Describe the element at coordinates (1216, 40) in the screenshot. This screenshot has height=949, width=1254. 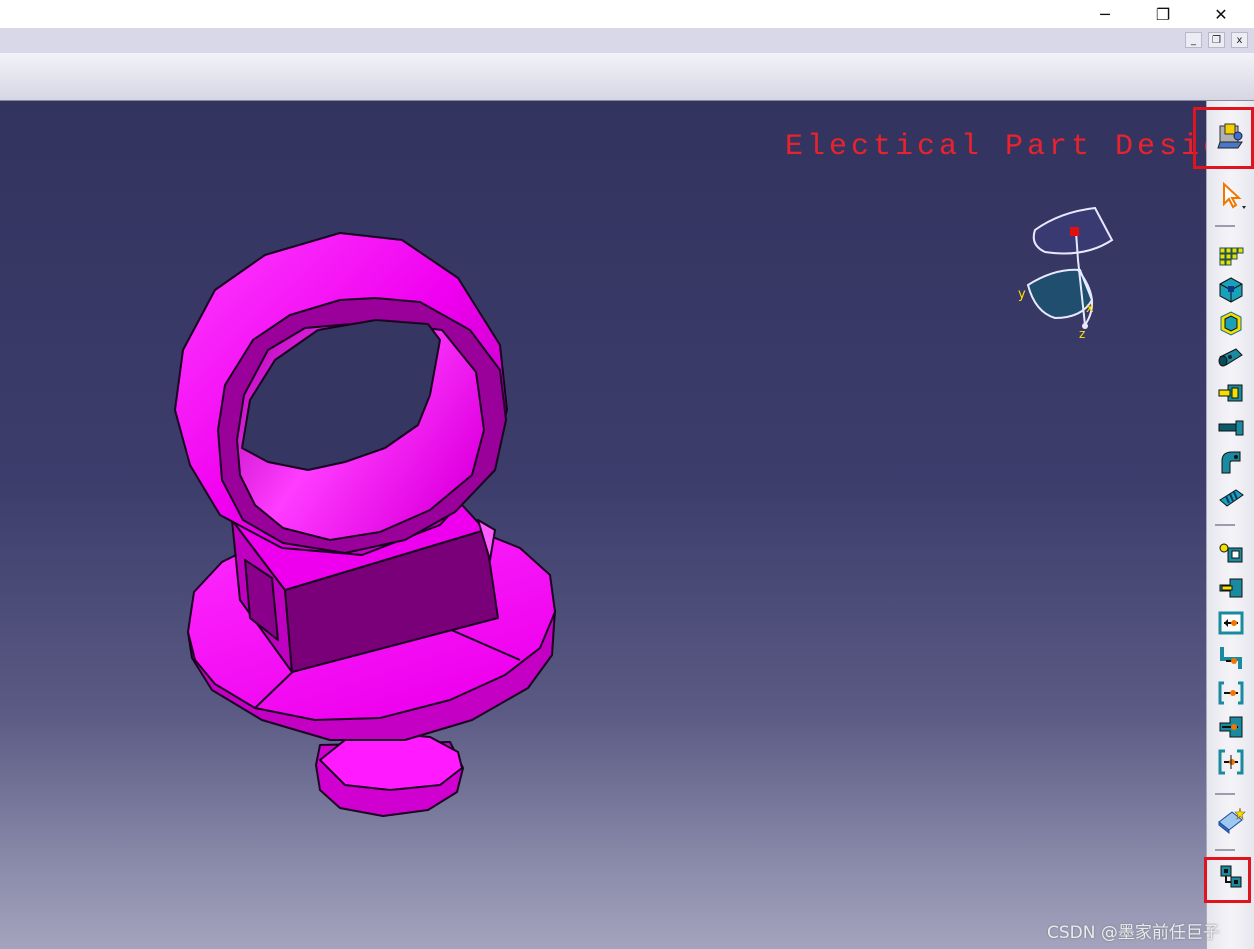
I see `document-restore-button: ❐` at that location.